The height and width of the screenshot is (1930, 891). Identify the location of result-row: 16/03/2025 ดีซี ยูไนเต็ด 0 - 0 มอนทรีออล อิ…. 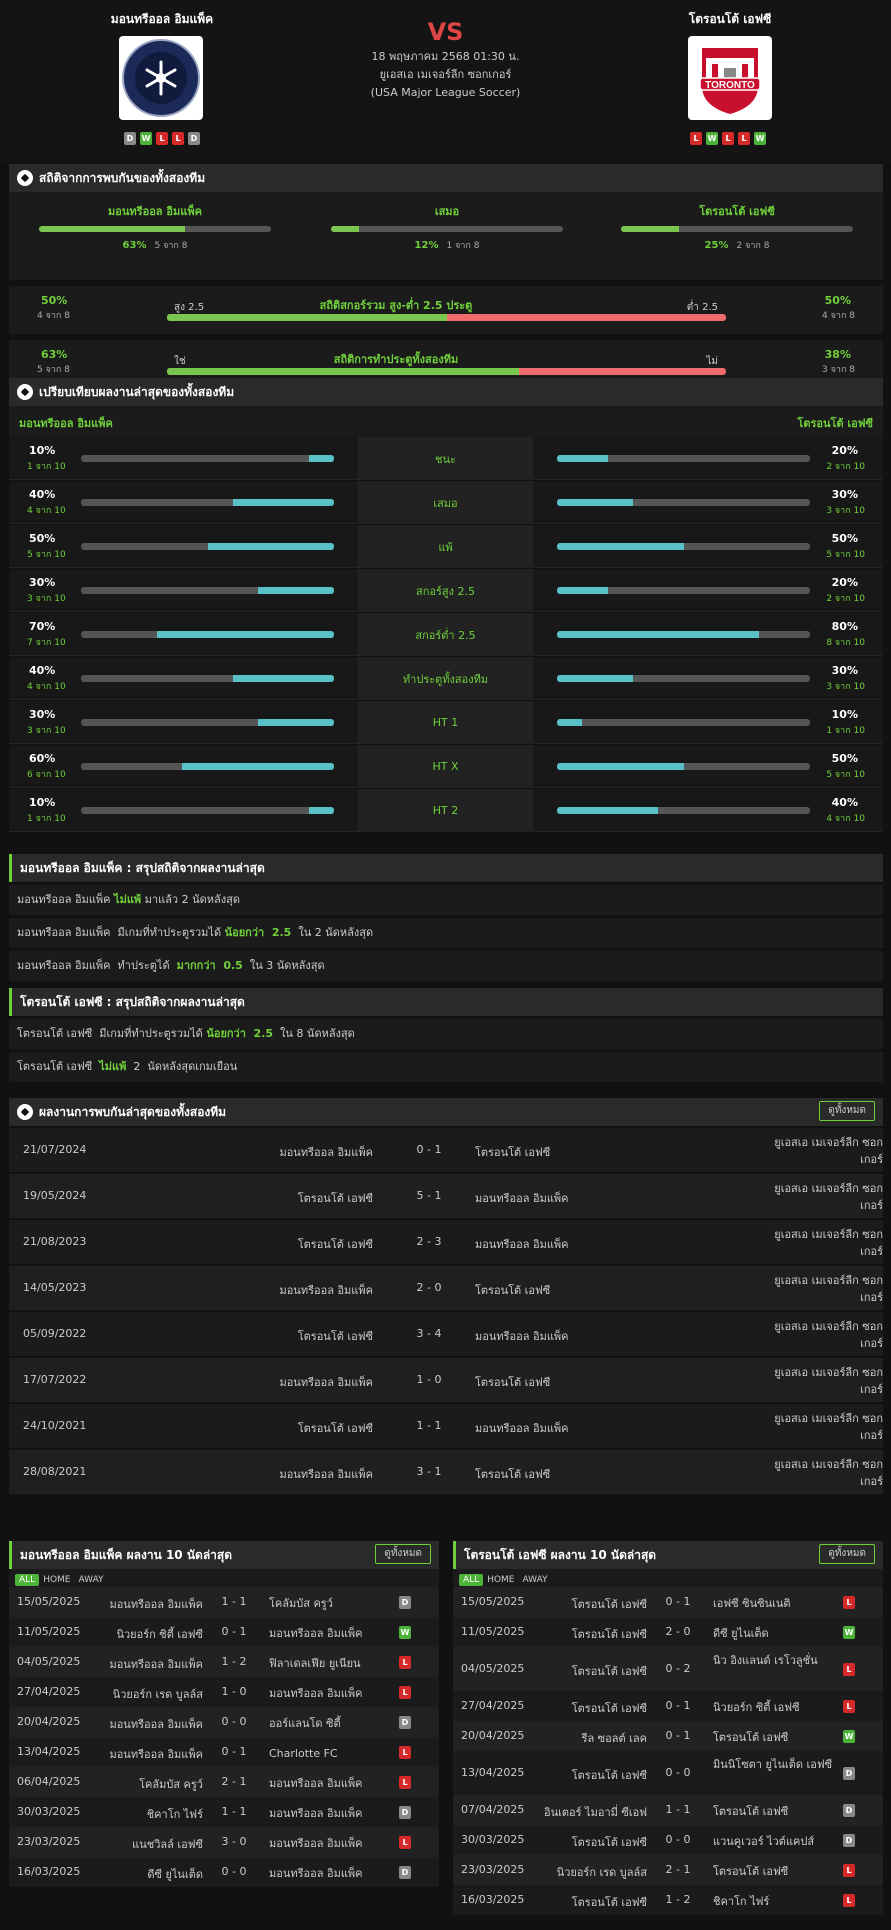
(224, 1872).